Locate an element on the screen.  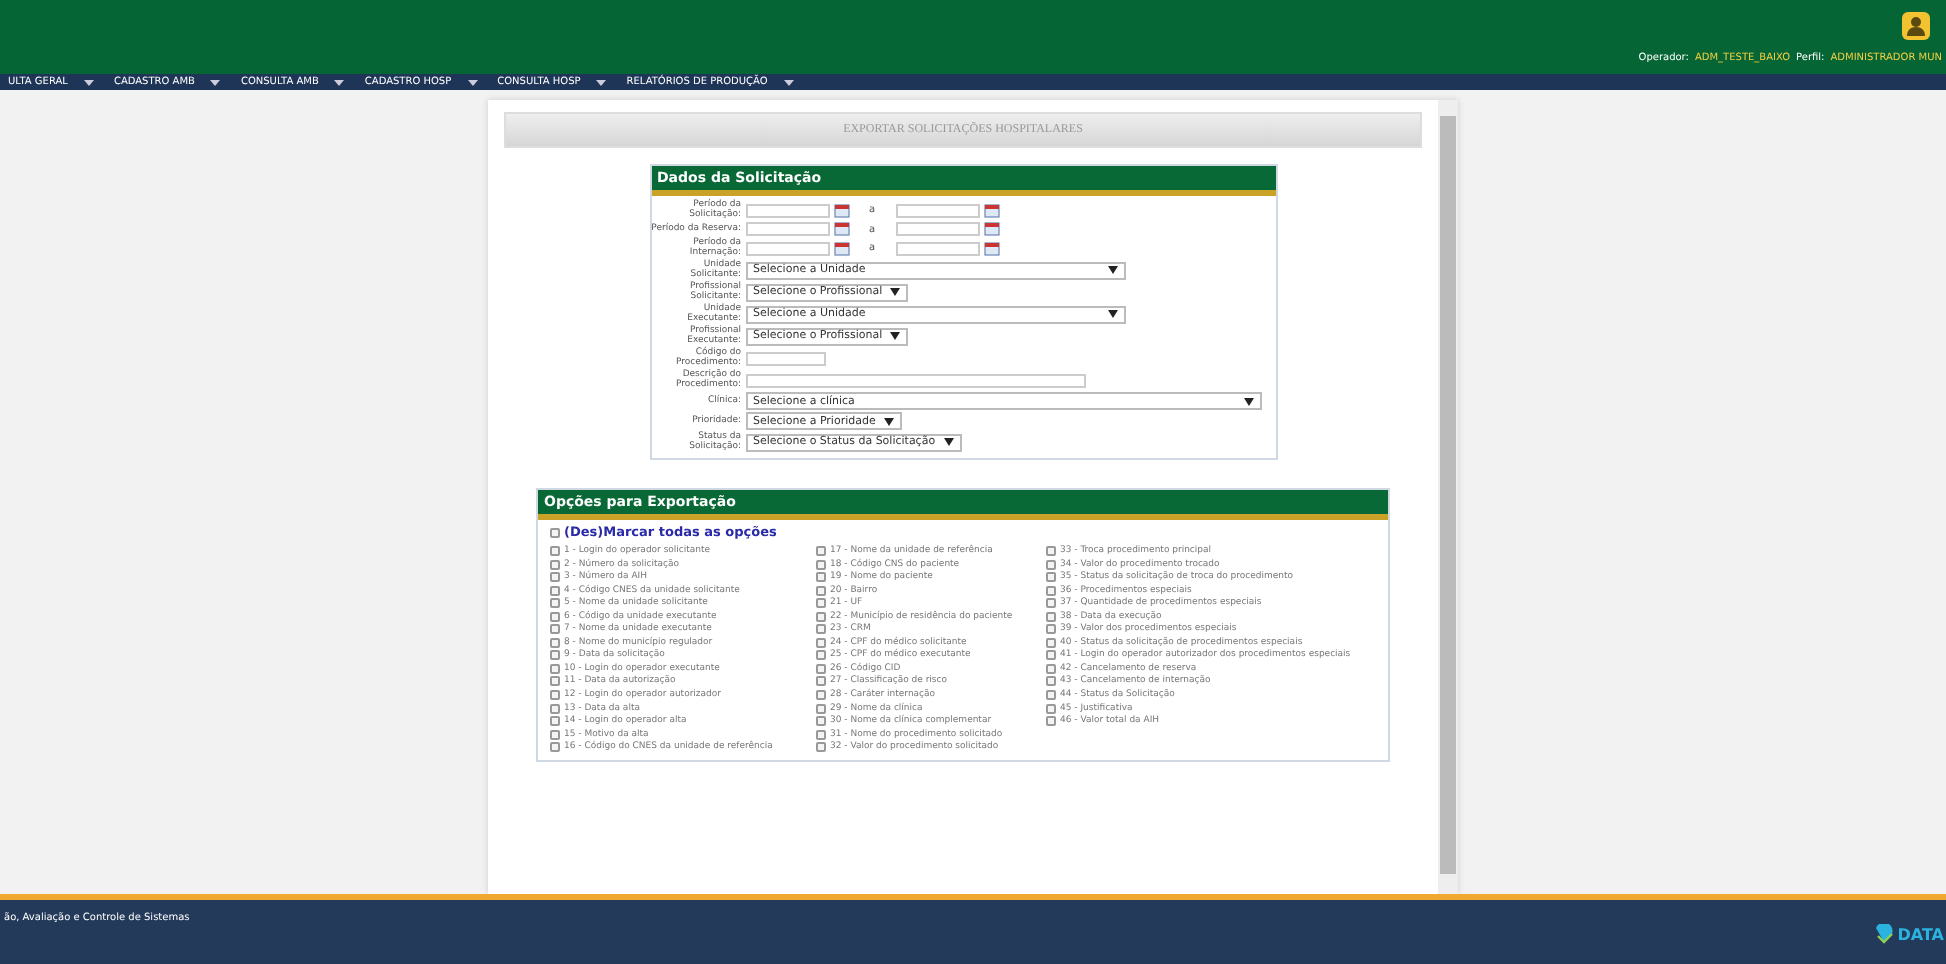
scroll-thumb is located at coordinates (1448, 495).